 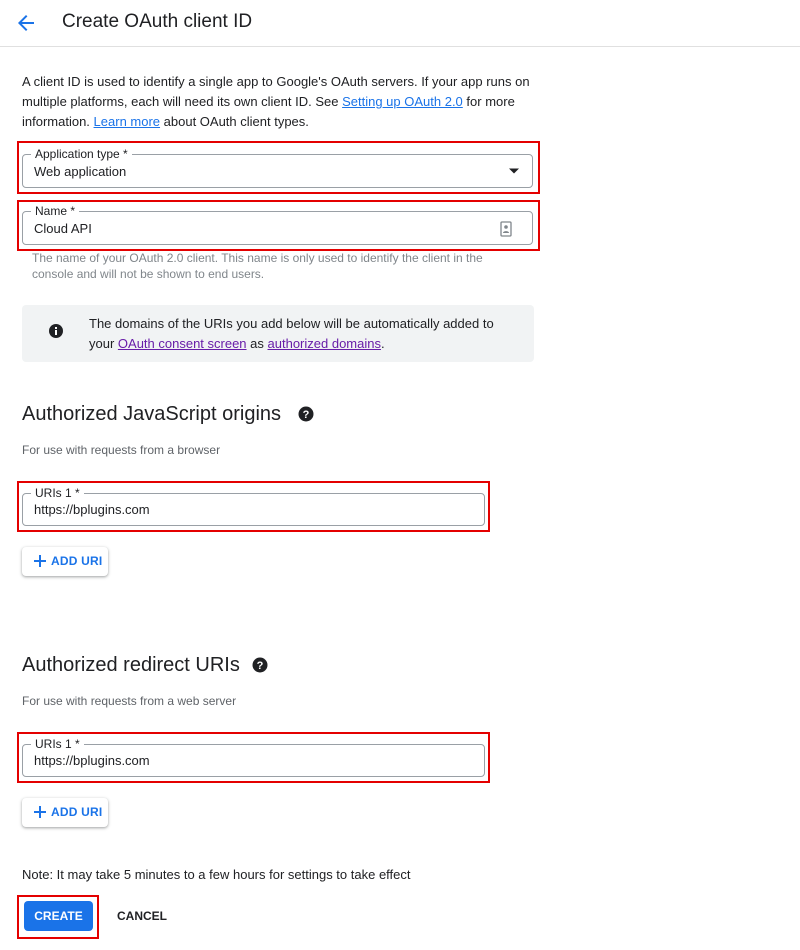 What do you see at coordinates (157, 21) in the screenshot?
I see `page-title: Create OAuth client ID` at bounding box center [157, 21].